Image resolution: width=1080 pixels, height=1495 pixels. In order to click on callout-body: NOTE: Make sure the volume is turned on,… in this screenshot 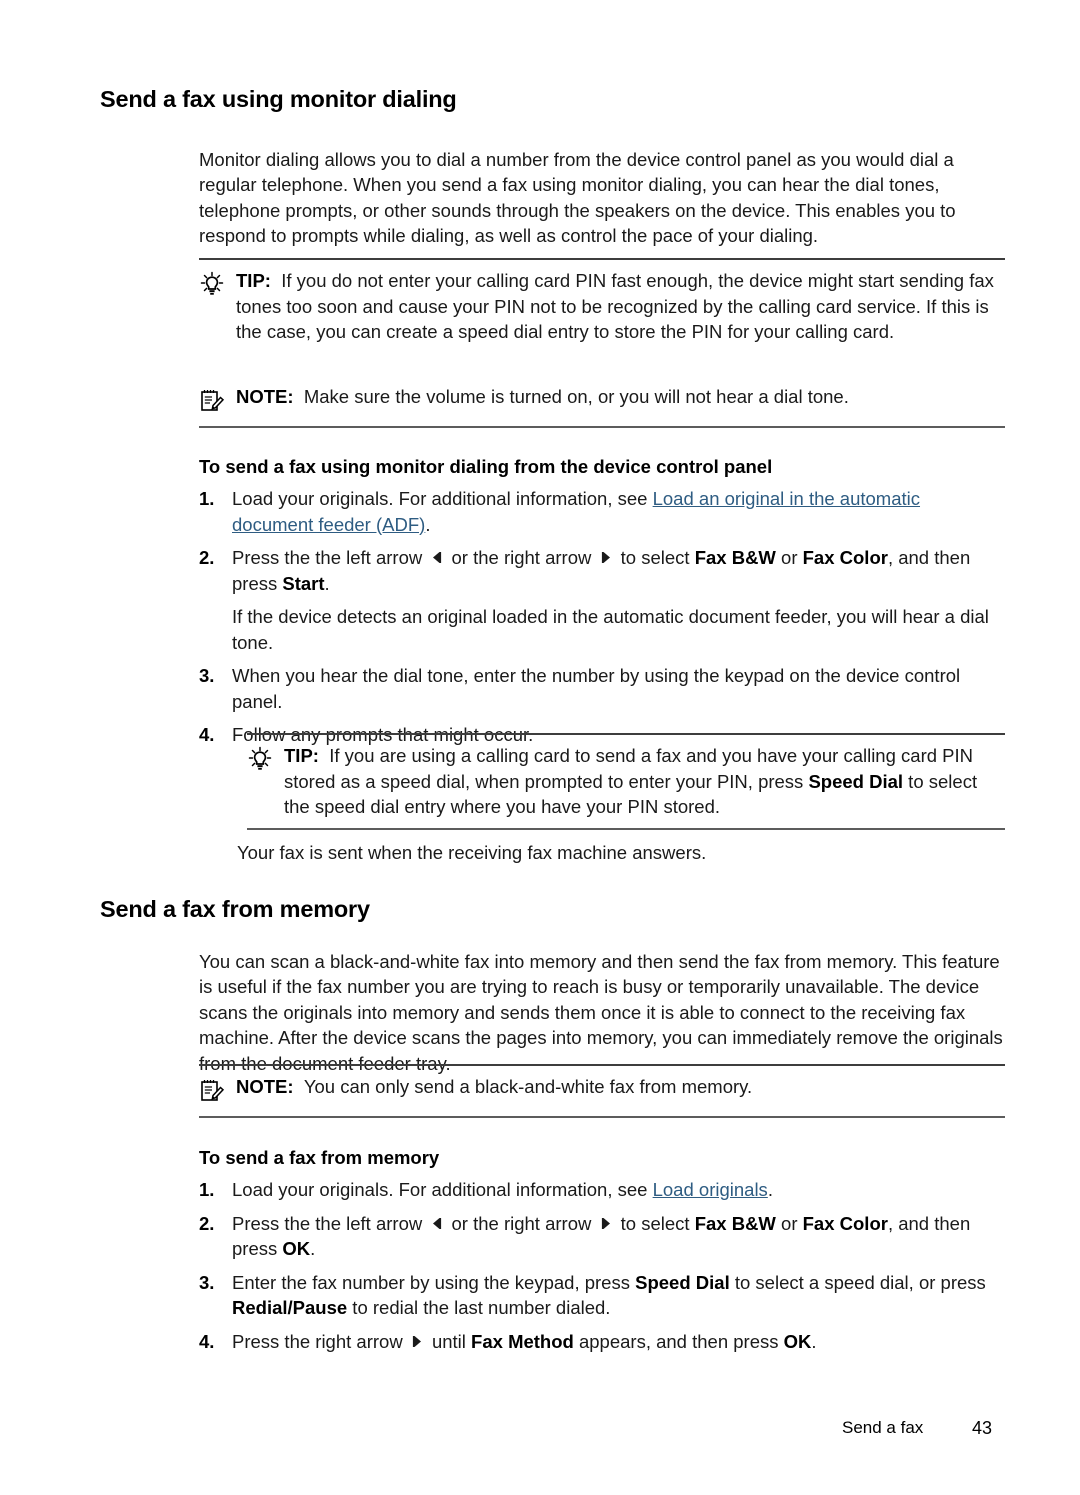, I will do `click(602, 401)`.